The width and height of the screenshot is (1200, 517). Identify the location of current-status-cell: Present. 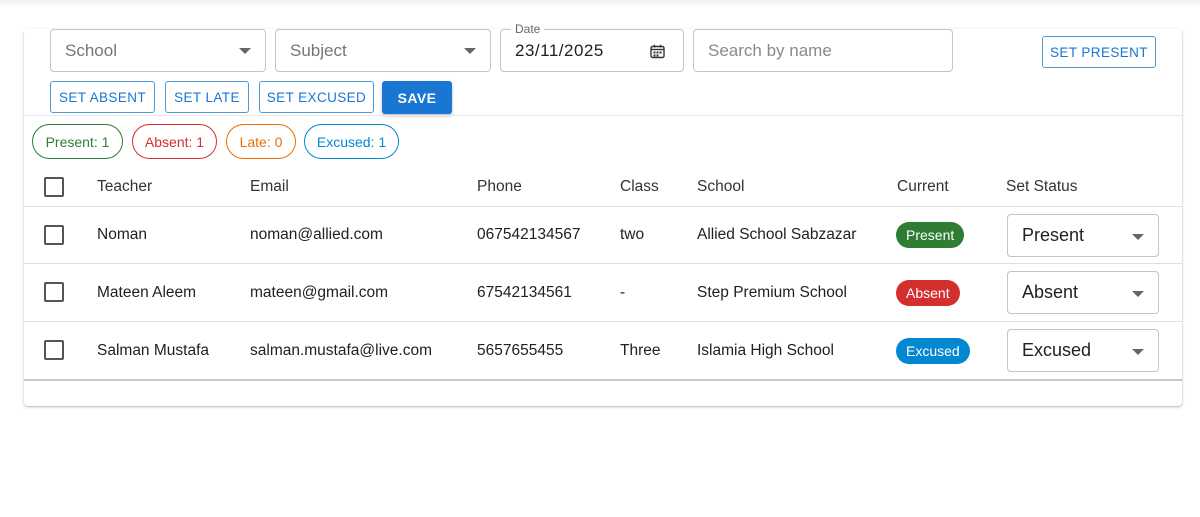
(930, 235).